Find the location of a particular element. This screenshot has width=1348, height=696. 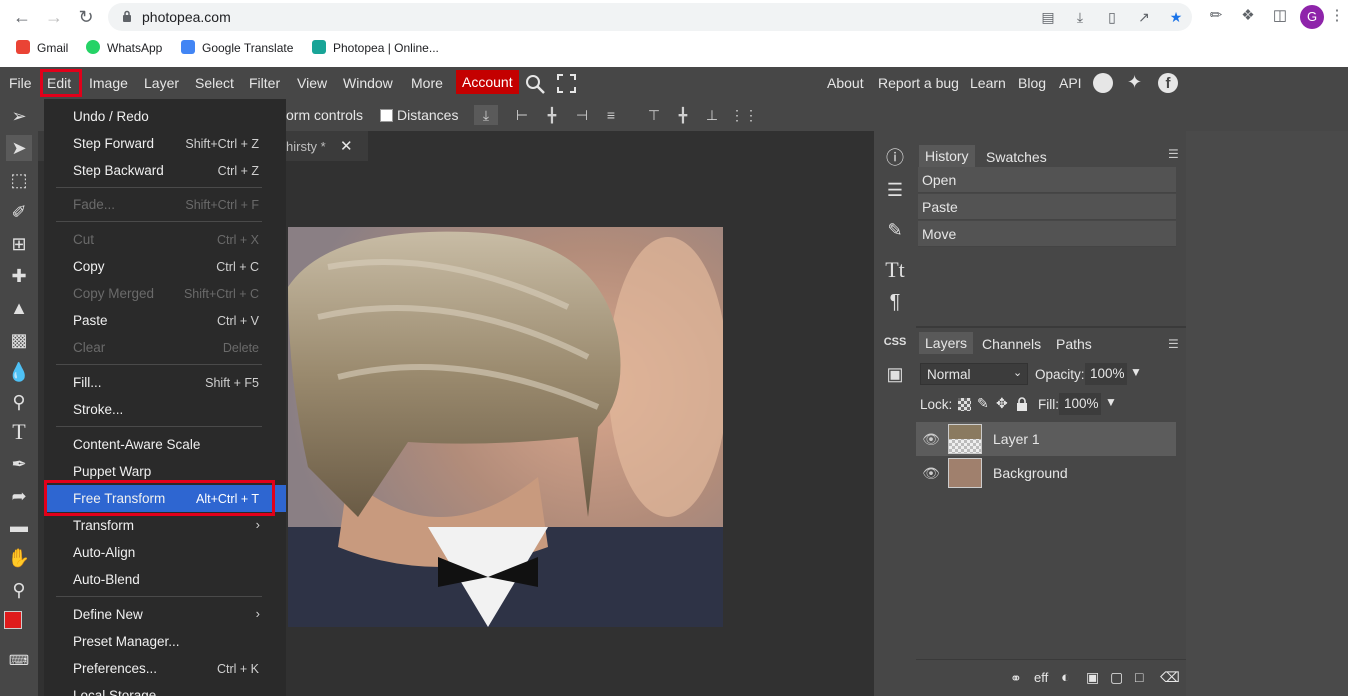

crop-tool-icon: ⊞ is located at coordinates (19, 244).